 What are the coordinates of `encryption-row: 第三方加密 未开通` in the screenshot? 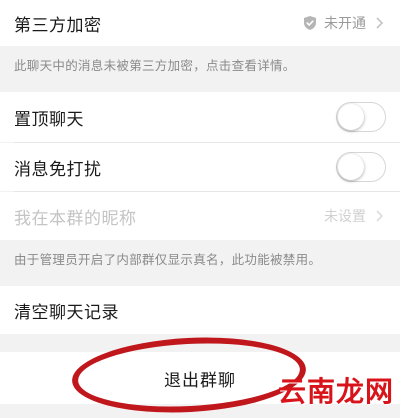 It's located at (200, 23).